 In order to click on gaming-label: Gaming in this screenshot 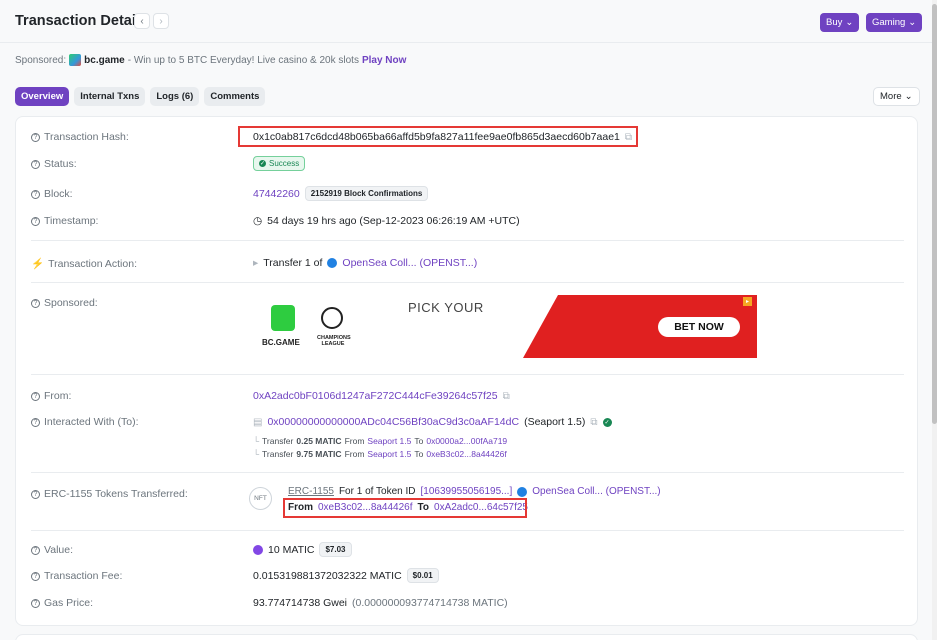, I will do `click(889, 22)`.